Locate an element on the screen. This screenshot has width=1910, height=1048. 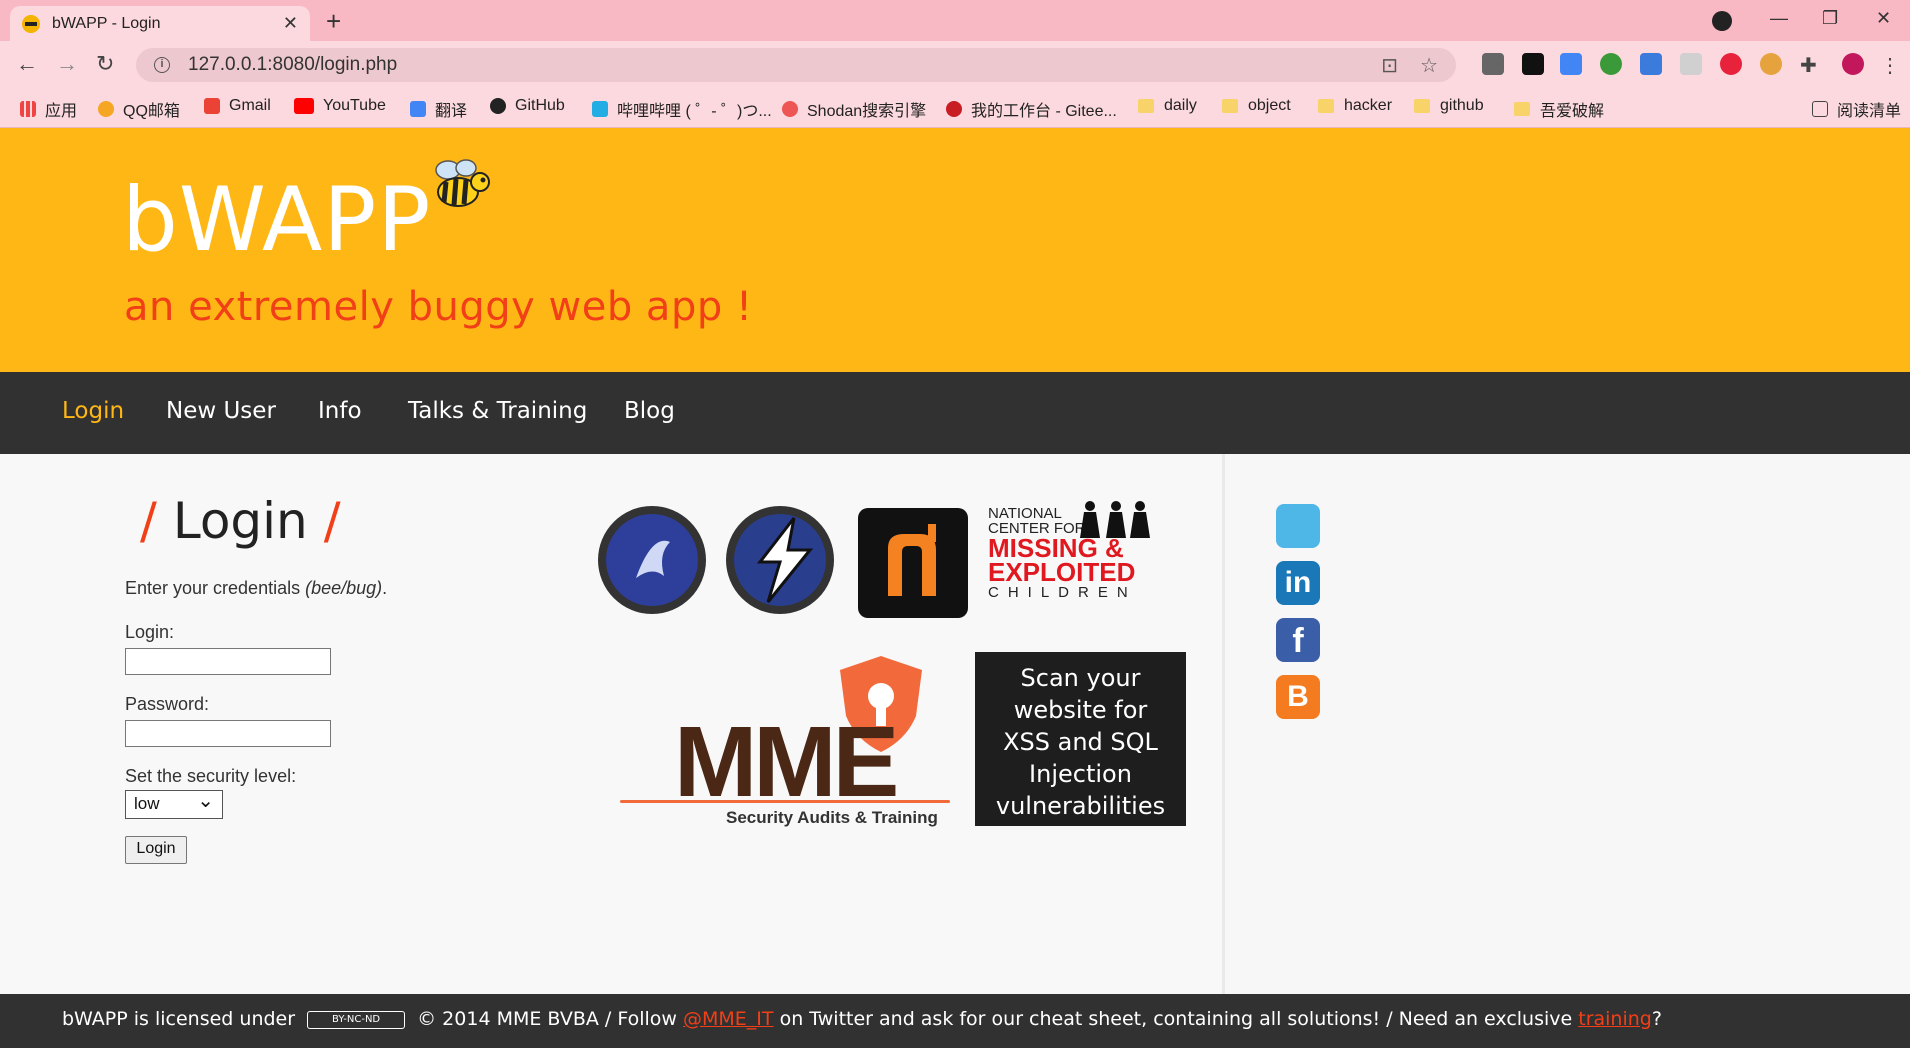
children-silhouette-icon is located at coordinates (1115, 519).